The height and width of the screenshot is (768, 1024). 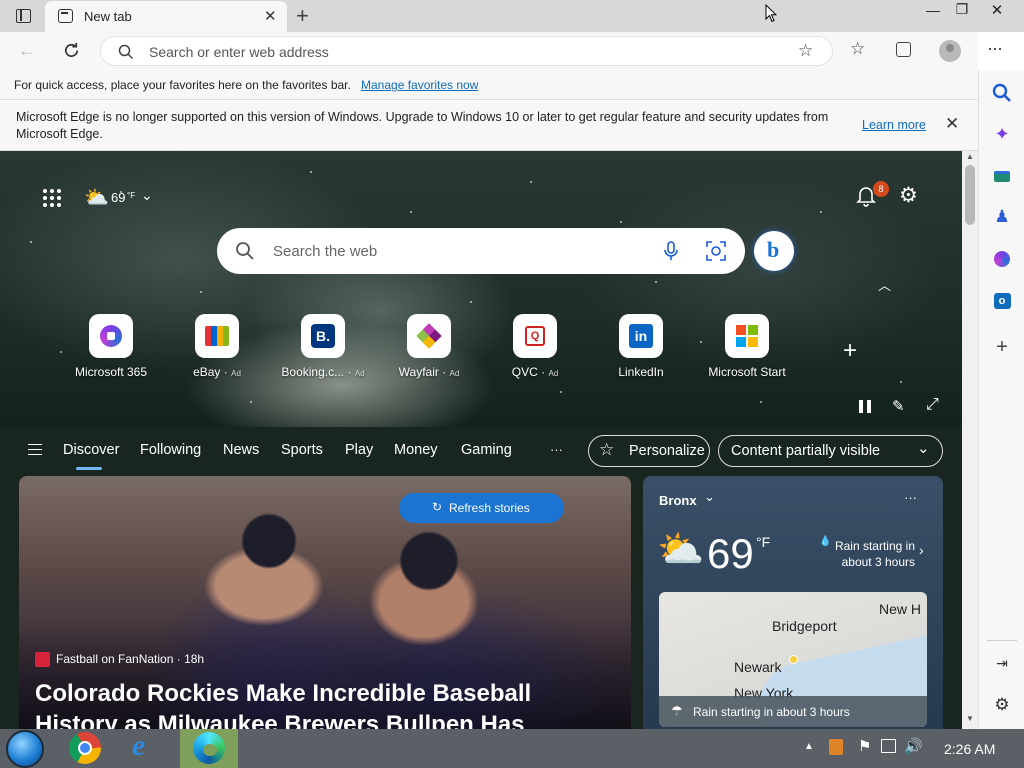 I want to click on more-tabs-button: ···, so click(x=556, y=449).